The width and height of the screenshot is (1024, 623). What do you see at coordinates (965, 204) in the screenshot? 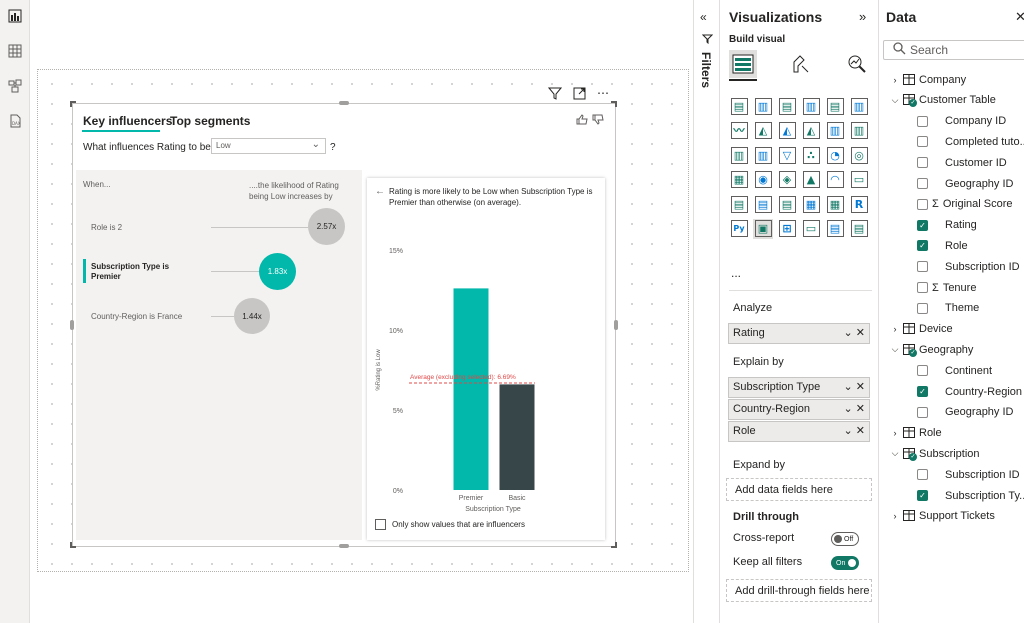
I see `data-field: Σ Original Score` at bounding box center [965, 204].